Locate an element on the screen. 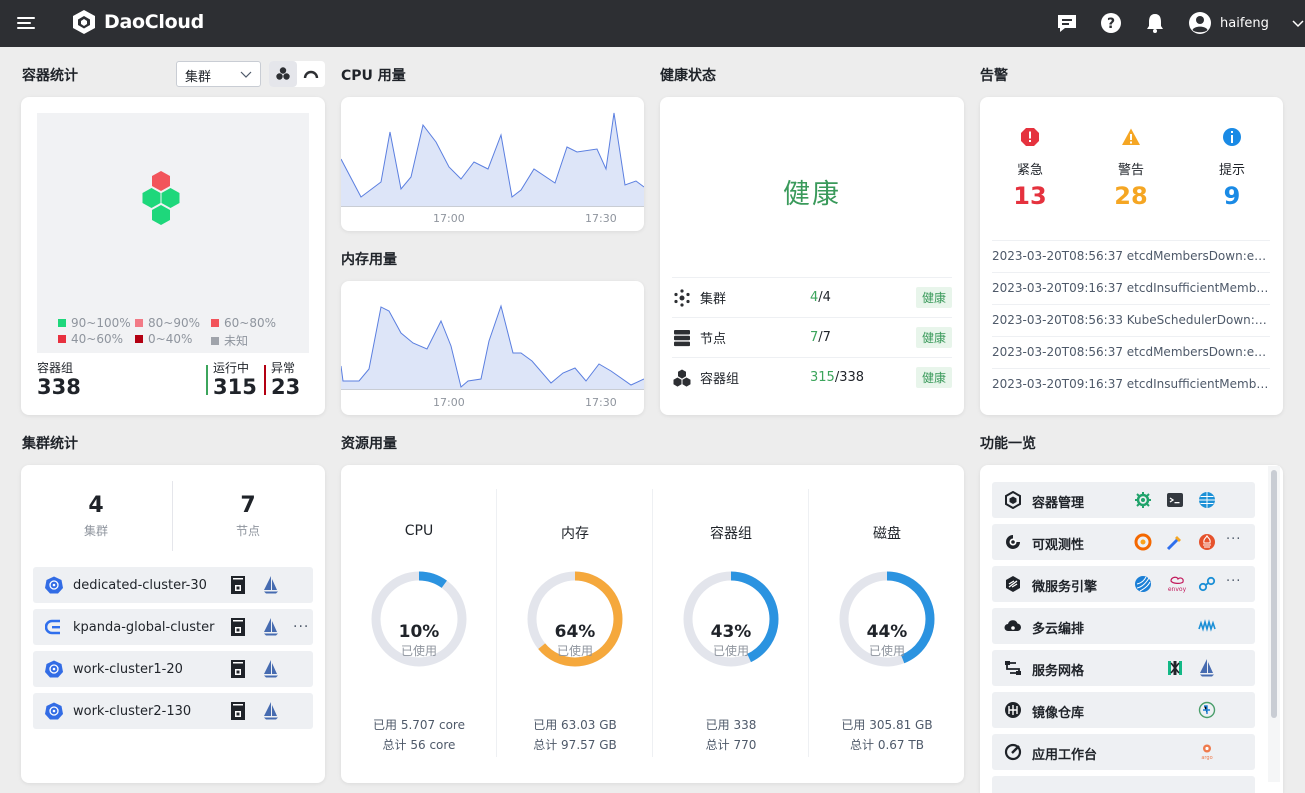 The width and height of the screenshot is (1305, 793). menu-icon is located at coordinates (27, 23).